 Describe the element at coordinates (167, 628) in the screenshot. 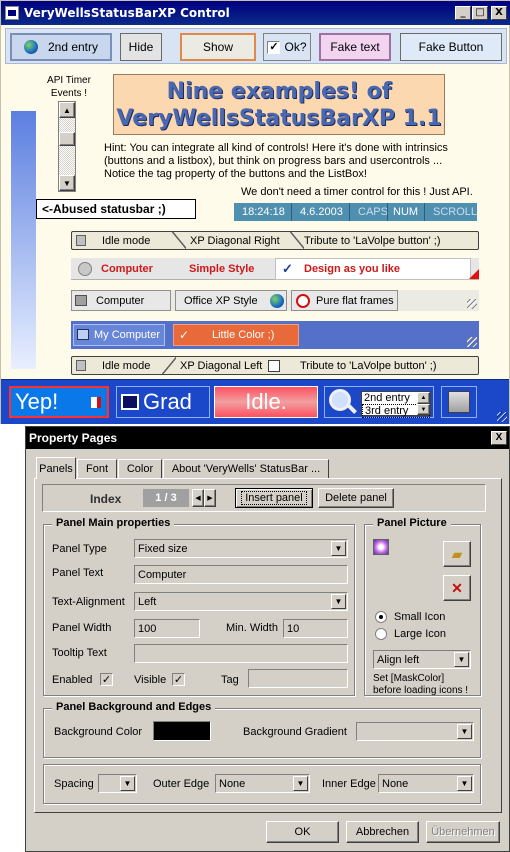

I see `panel-width-input: 100` at that location.